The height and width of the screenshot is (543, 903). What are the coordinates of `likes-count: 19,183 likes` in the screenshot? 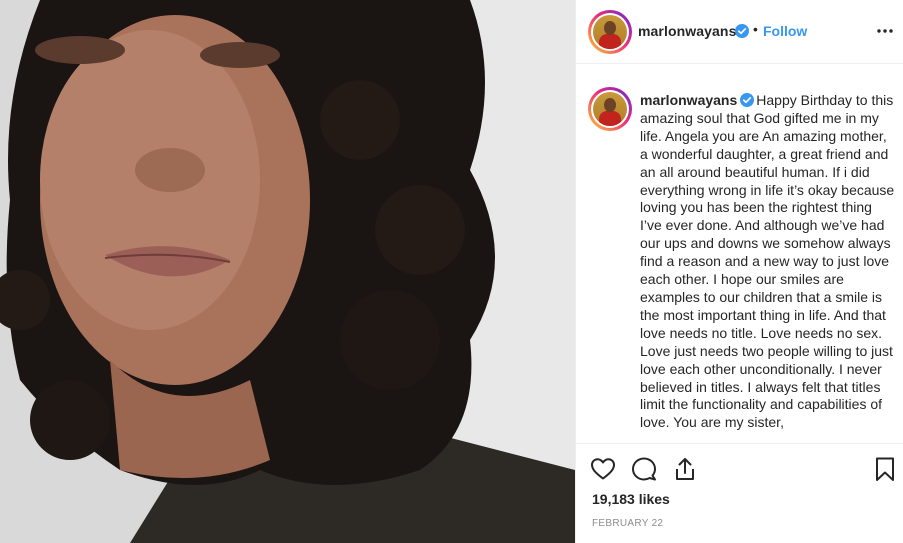 It's located at (631, 499).